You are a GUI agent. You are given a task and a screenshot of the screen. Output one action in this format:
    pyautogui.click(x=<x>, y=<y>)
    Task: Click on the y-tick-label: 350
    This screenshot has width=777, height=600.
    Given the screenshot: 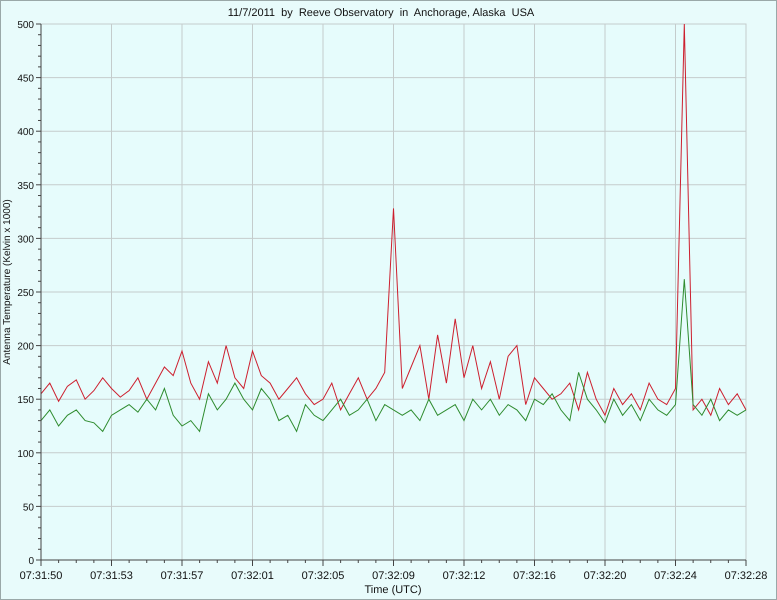 What is the action you would take?
    pyautogui.click(x=25, y=186)
    